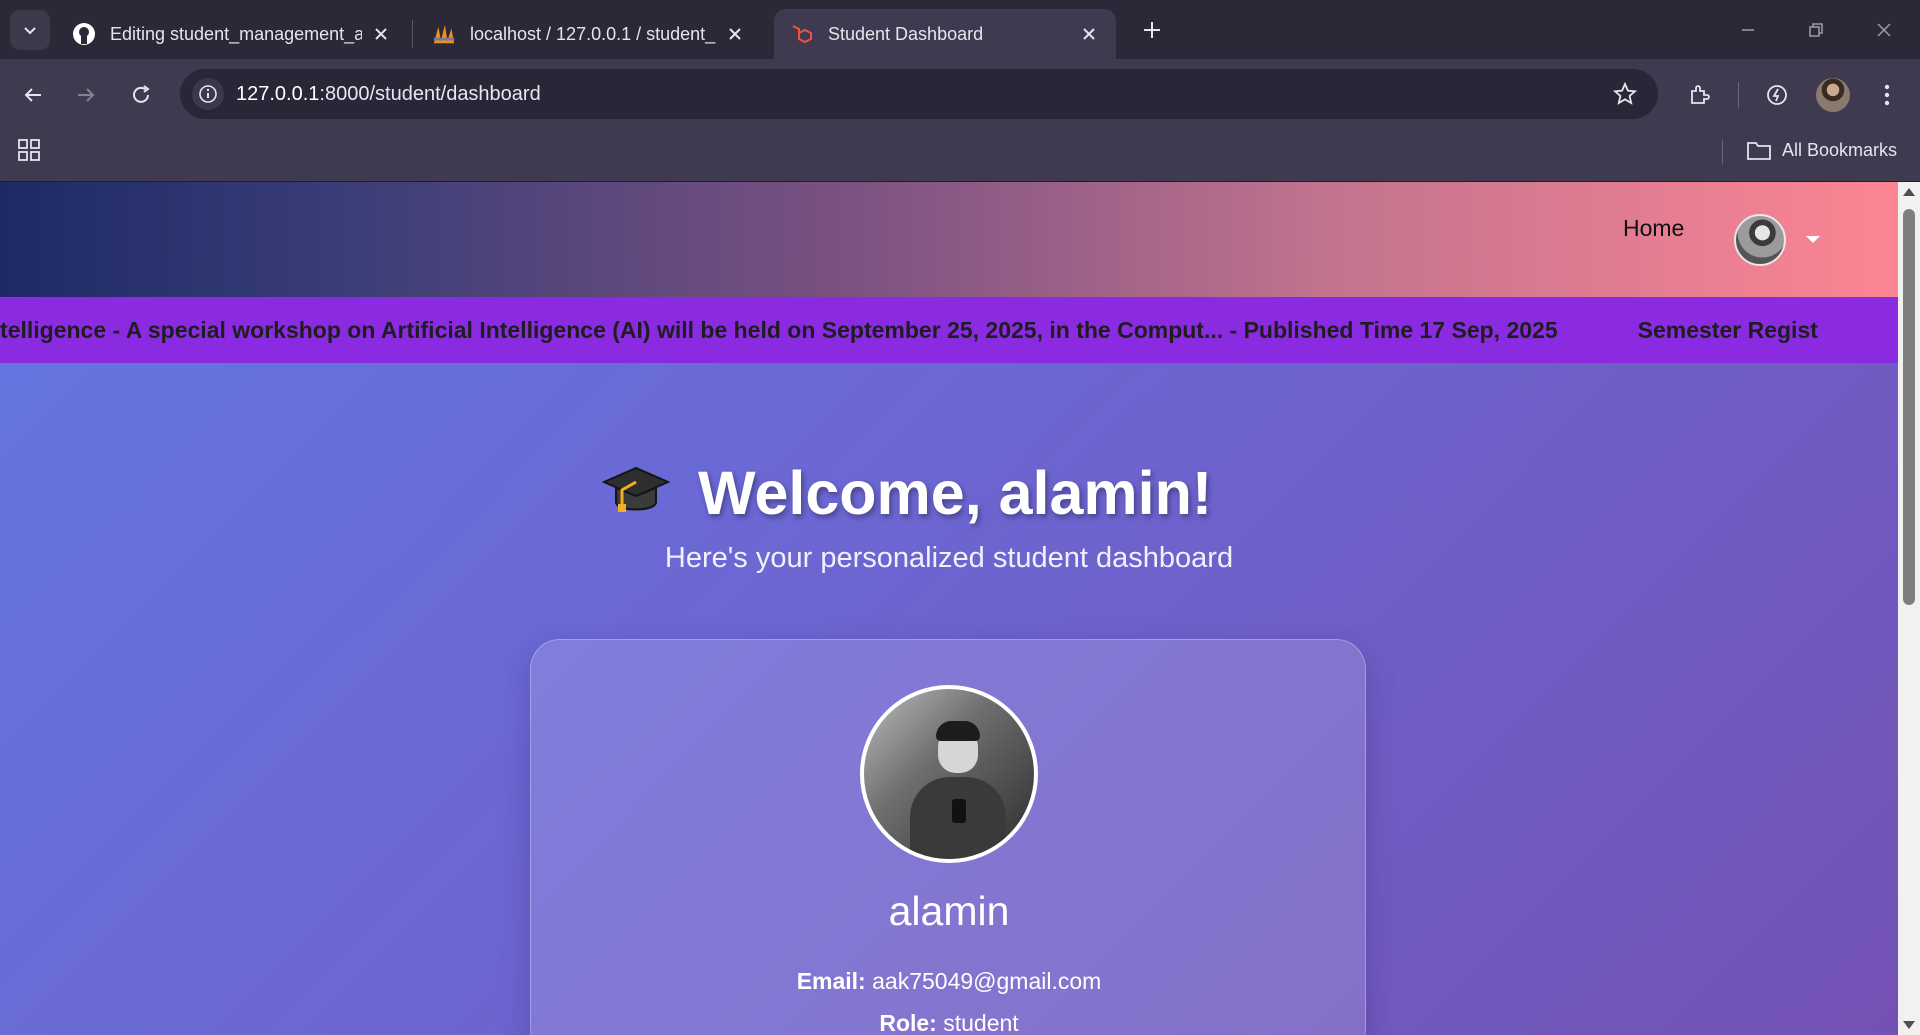  I want to click on folder-icon, so click(1759, 151).